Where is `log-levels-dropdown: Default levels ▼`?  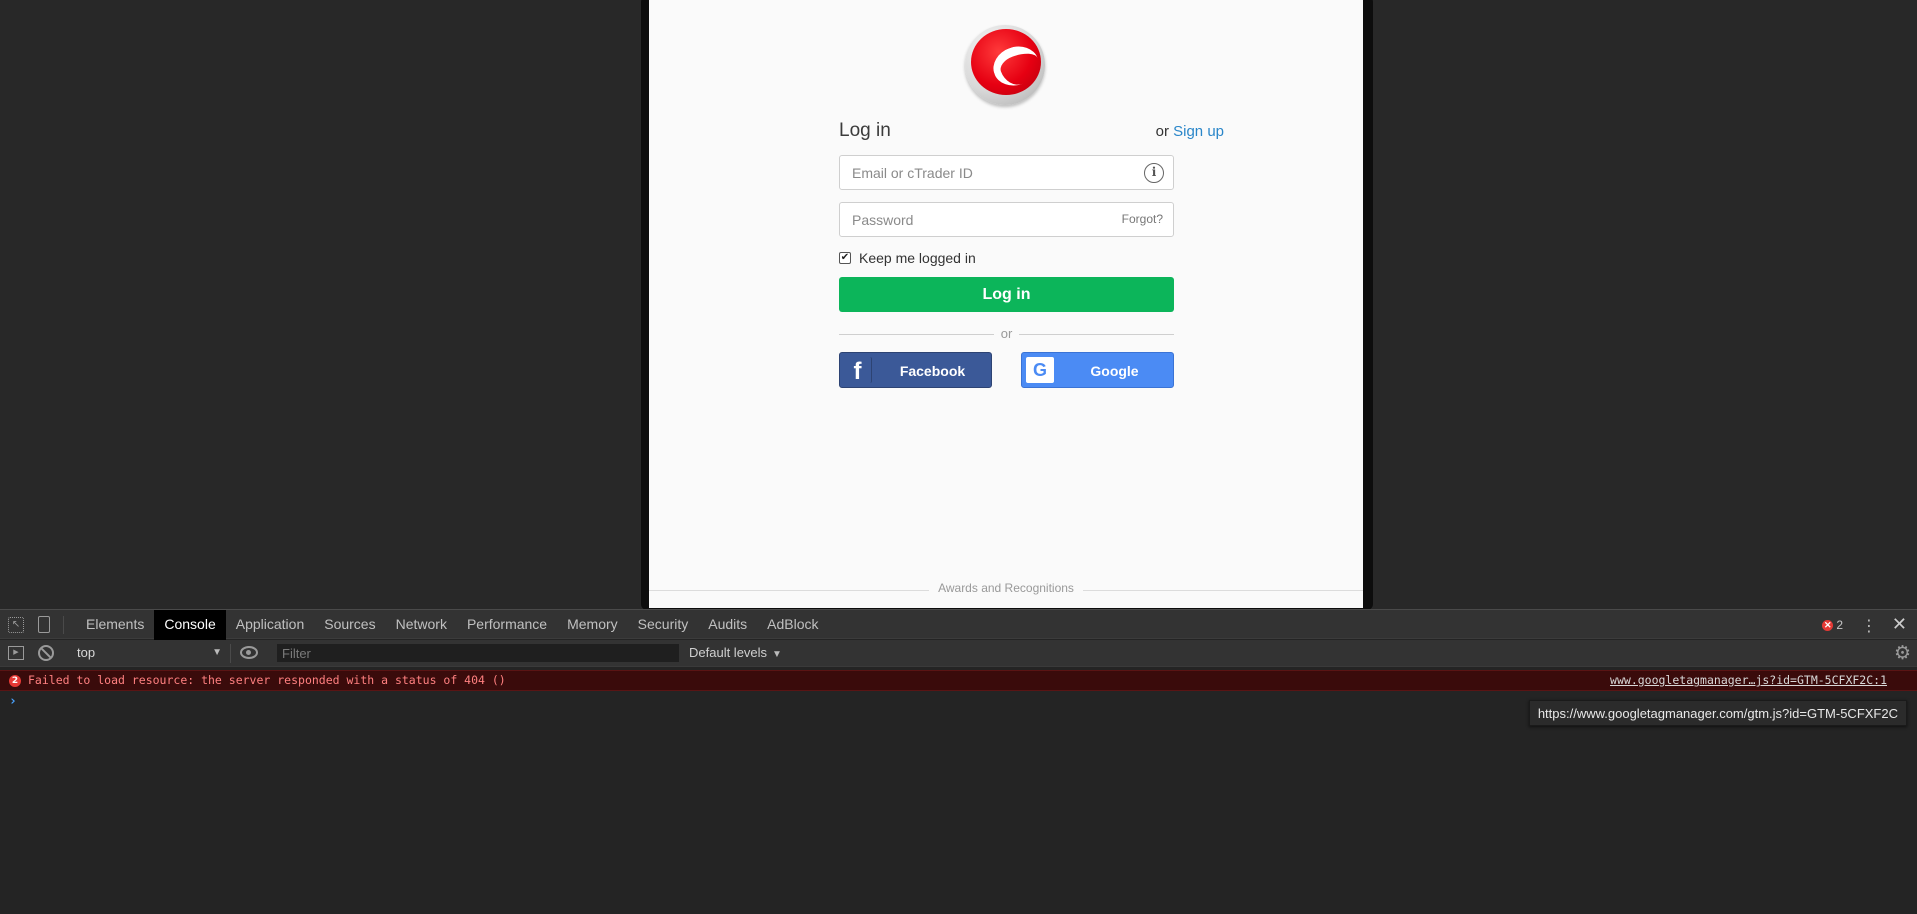 log-levels-dropdown: Default levels ▼ is located at coordinates (735, 653).